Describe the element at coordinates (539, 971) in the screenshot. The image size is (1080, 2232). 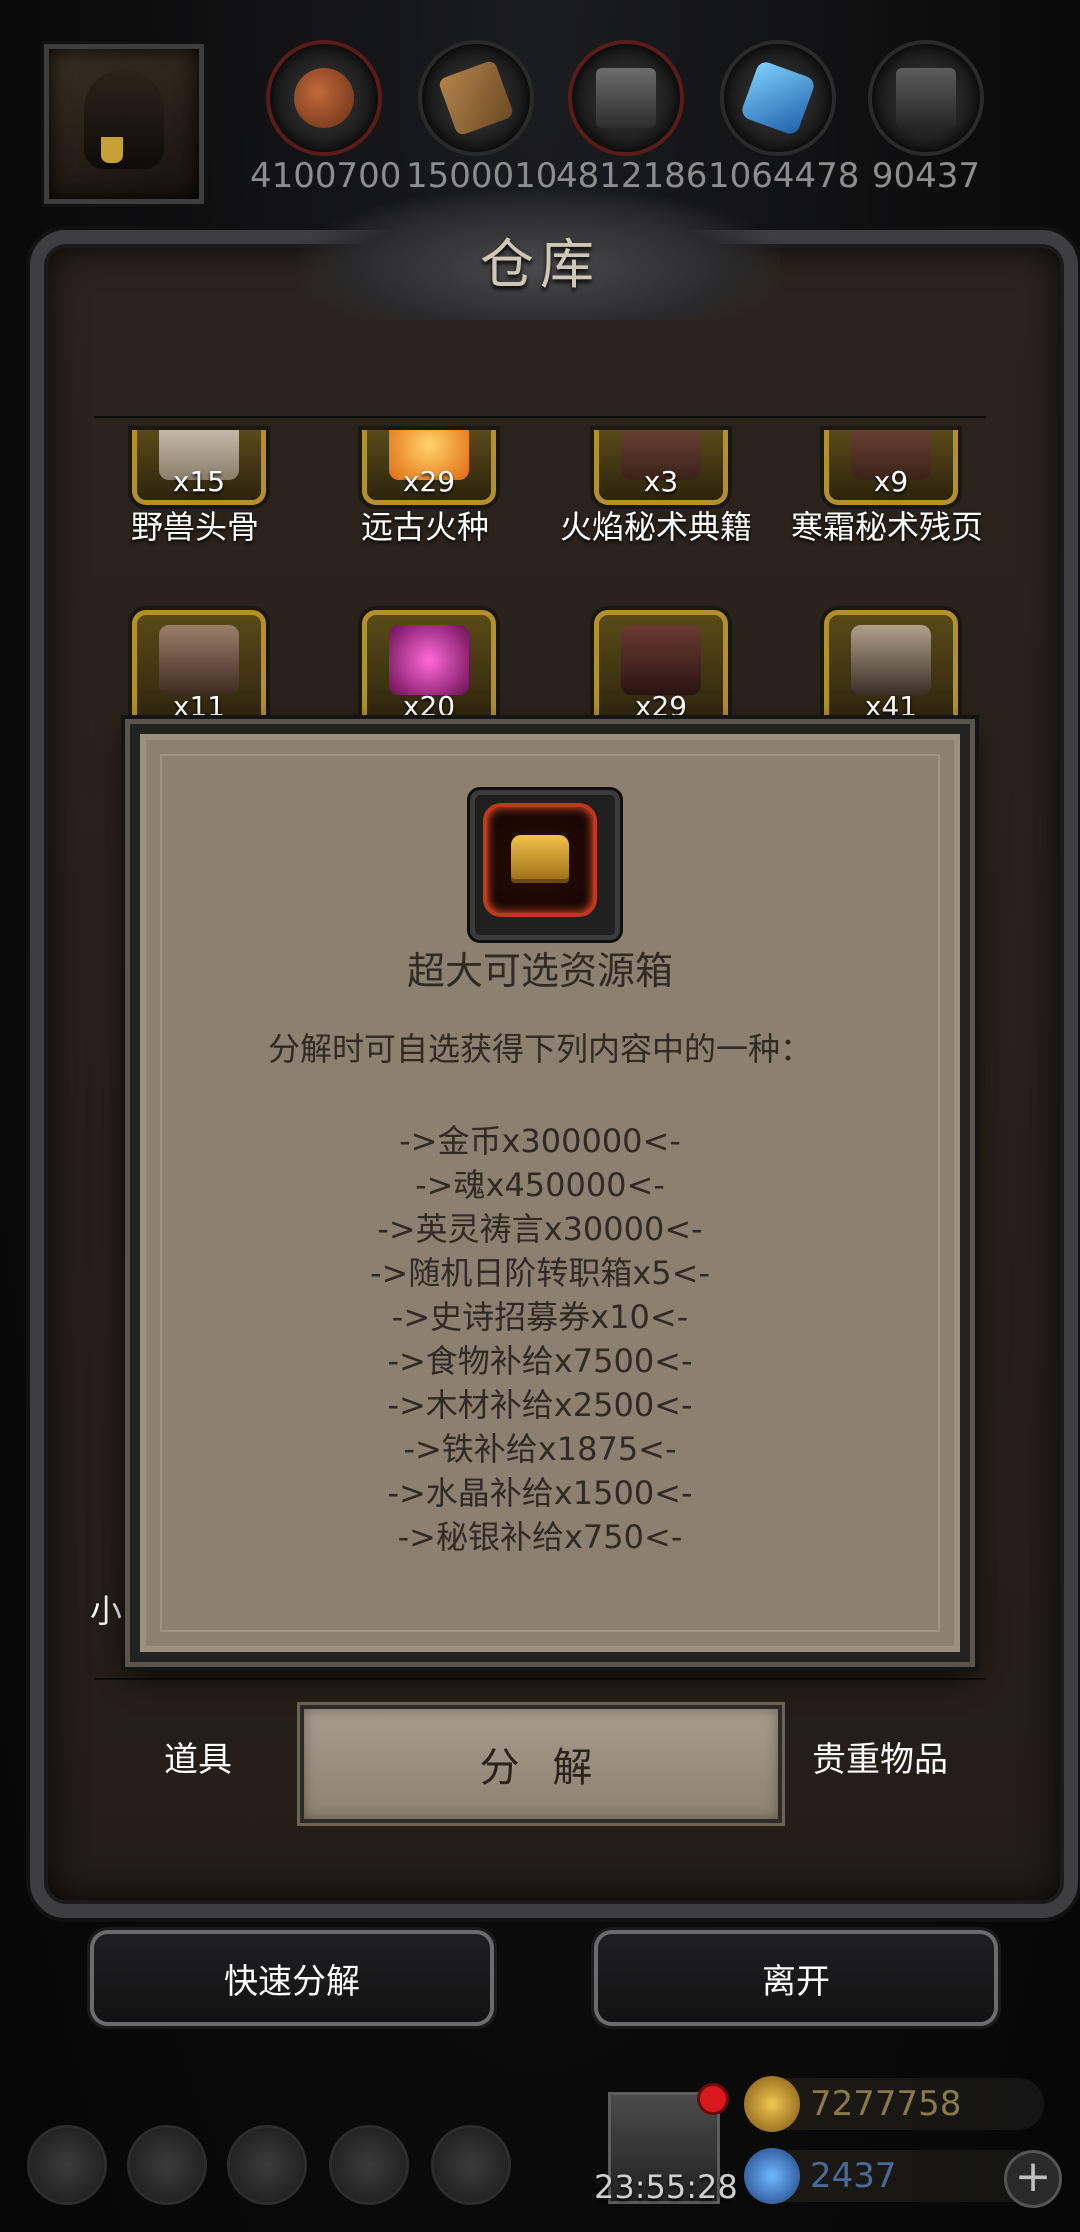
I see `dialog-title: 超大可选资源箱` at that location.